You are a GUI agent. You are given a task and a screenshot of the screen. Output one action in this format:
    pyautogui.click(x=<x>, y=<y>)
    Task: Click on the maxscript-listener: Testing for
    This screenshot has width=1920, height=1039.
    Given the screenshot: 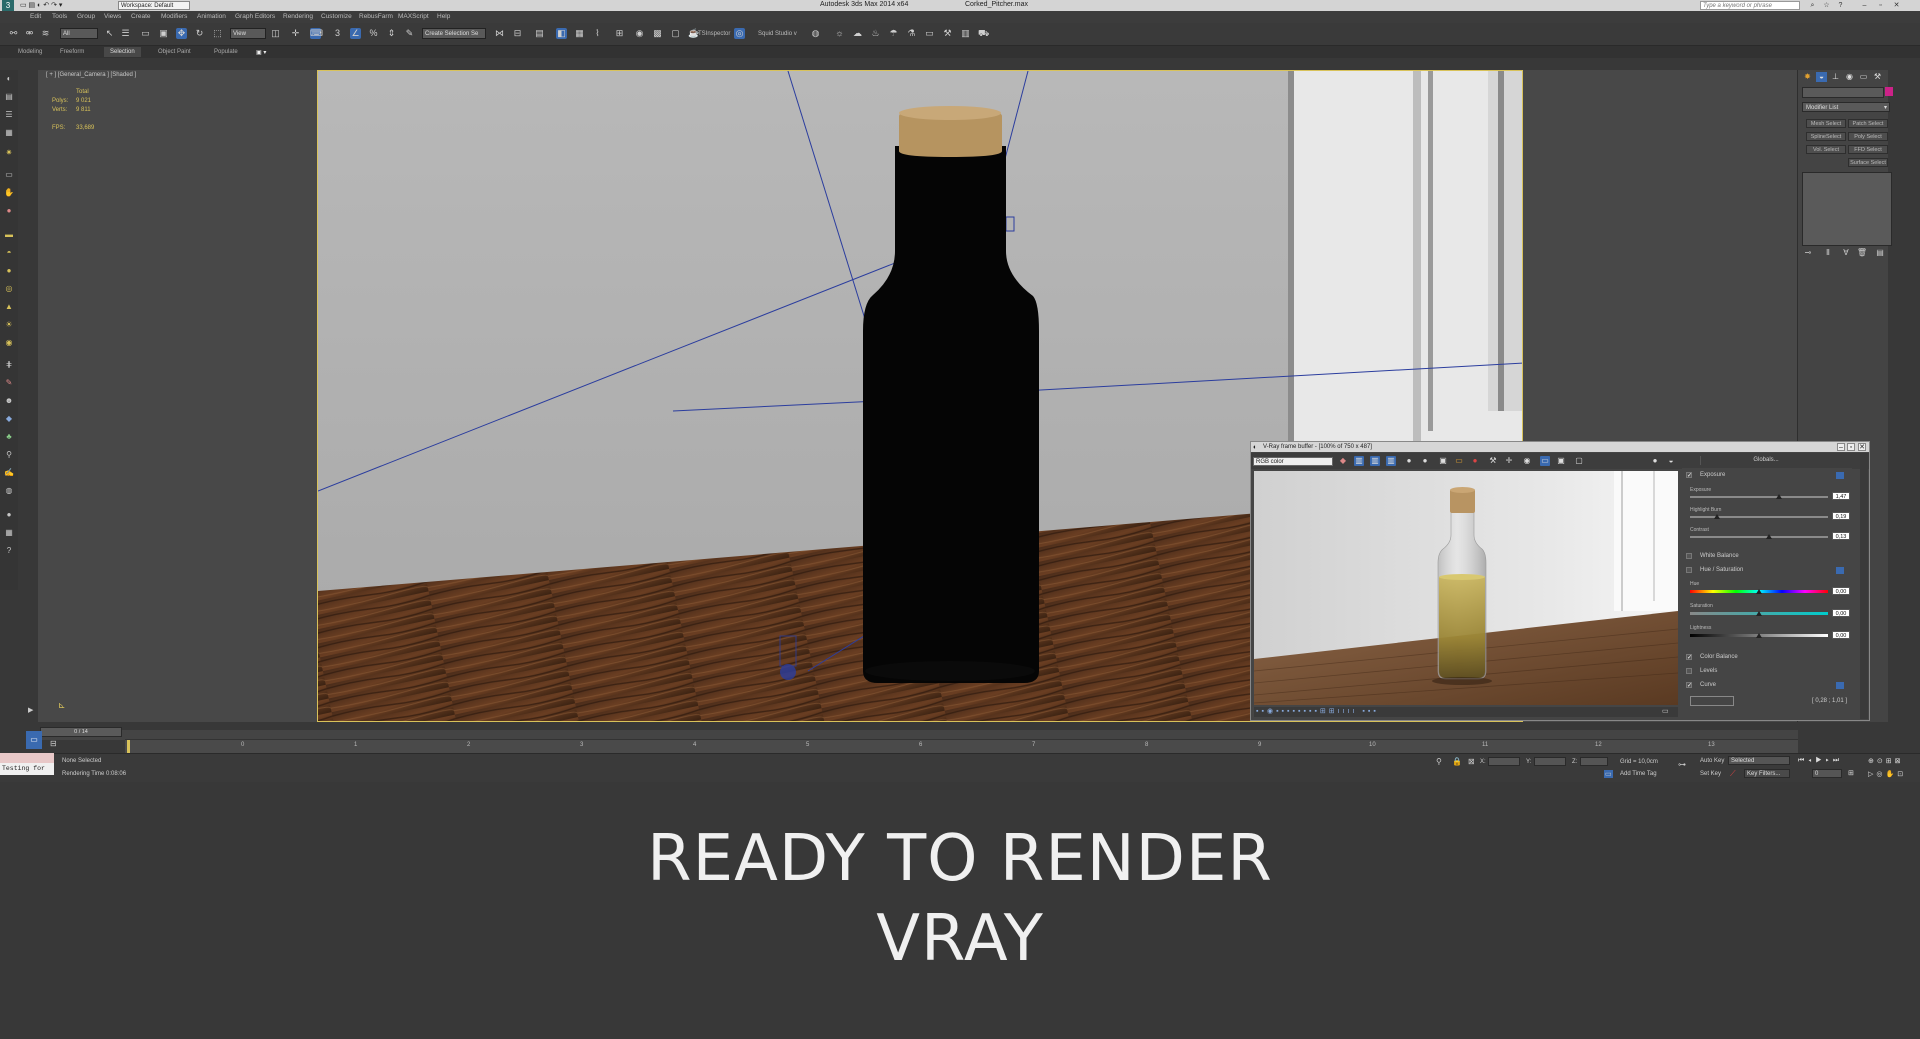 What is the action you would take?
    pyautogui.click(x=27, y=769)
    